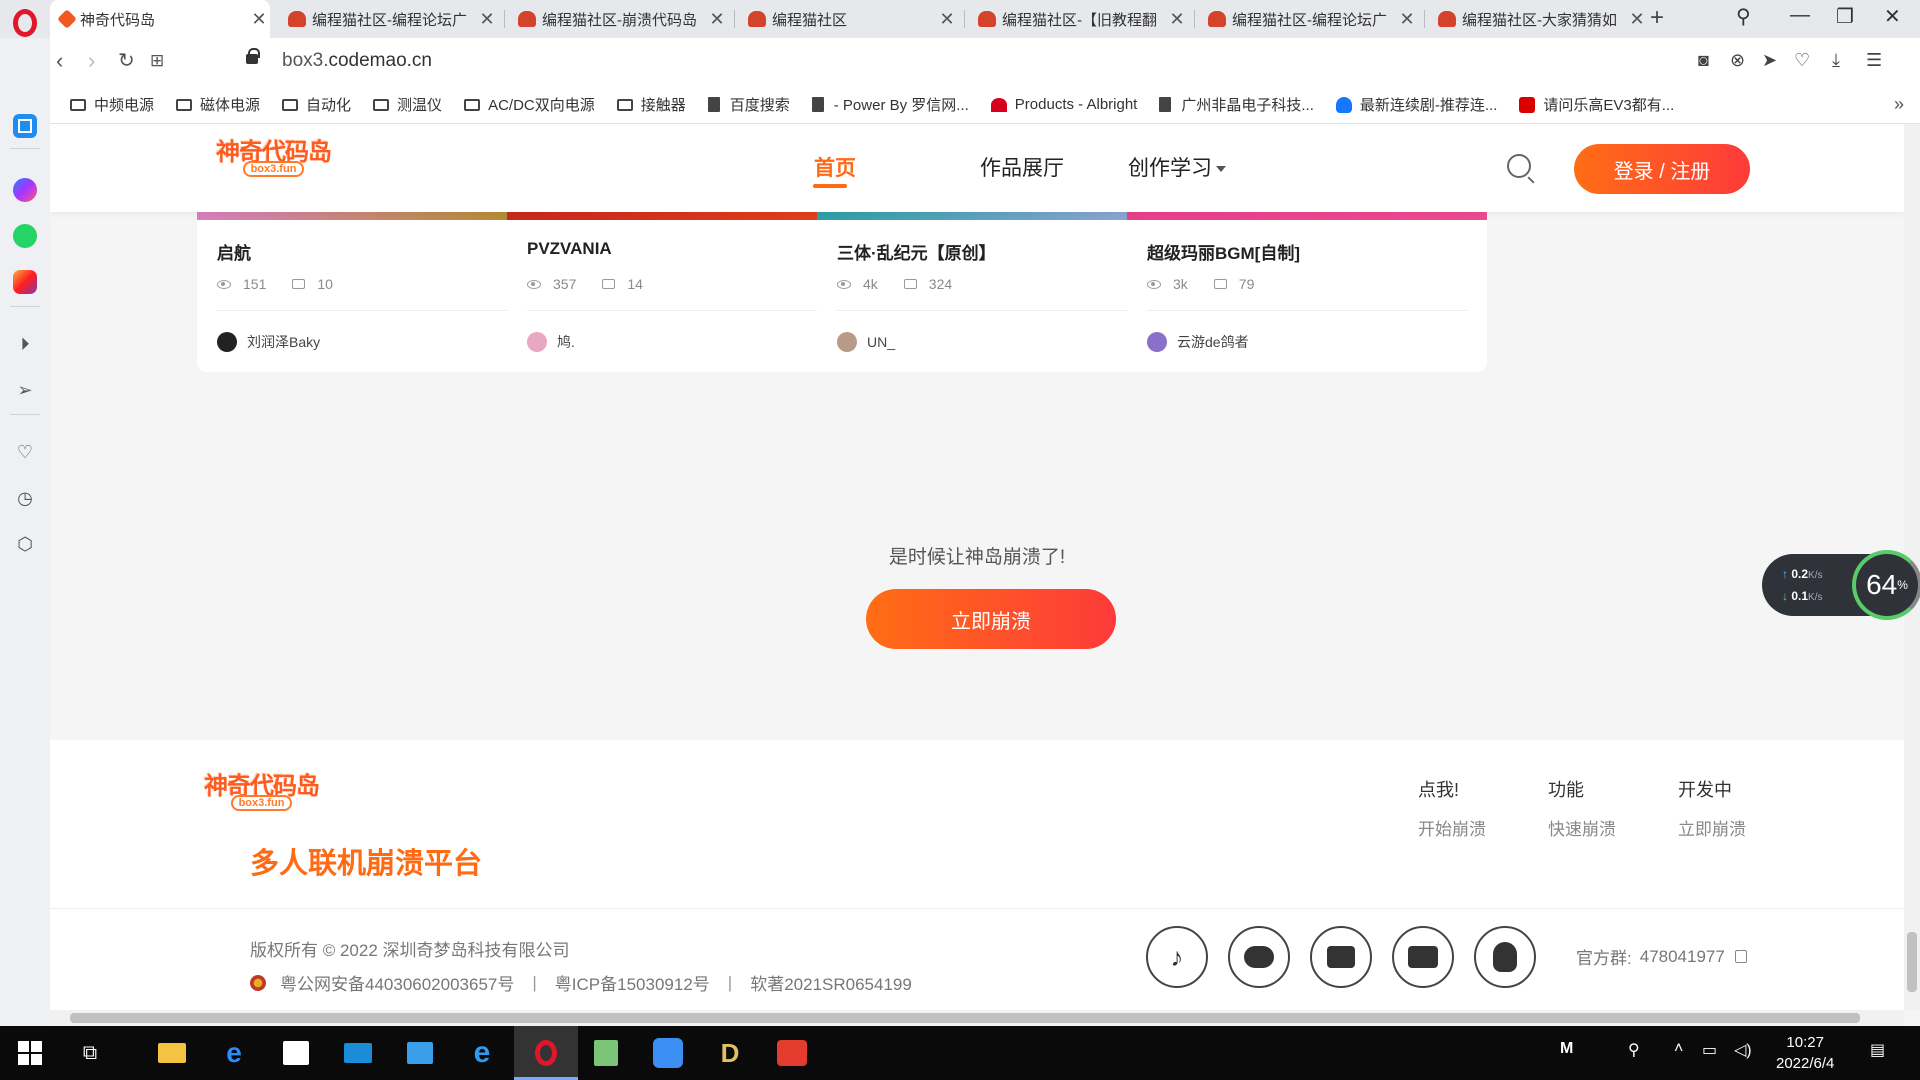  I want to click on tiktok-icon: ♪, so click(1177, 957).